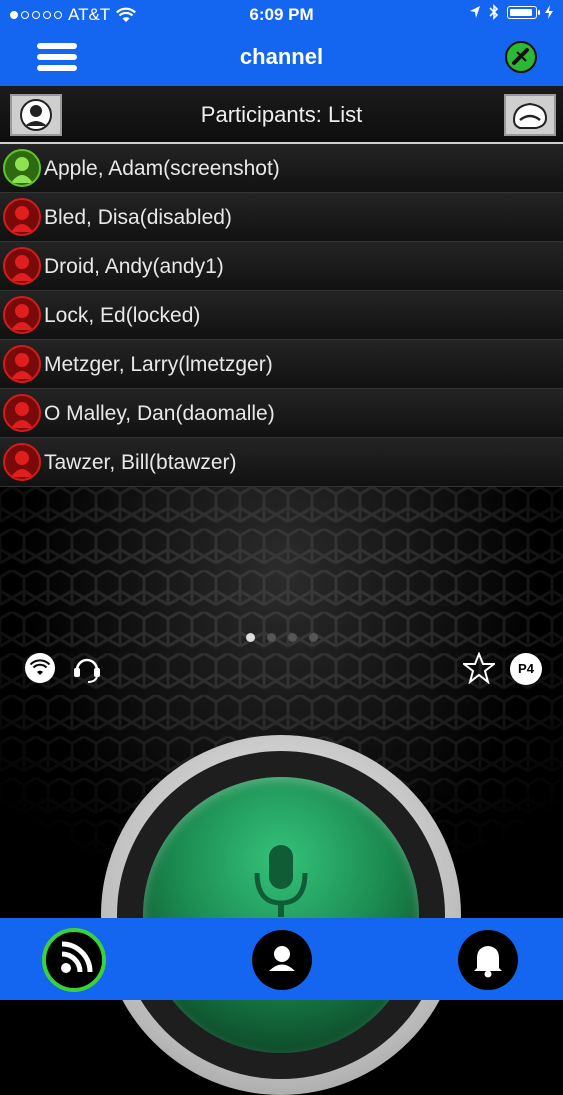 This screenshot has height=1095, width=563. I want to click on location-arrow-icon, so click(475, 12).